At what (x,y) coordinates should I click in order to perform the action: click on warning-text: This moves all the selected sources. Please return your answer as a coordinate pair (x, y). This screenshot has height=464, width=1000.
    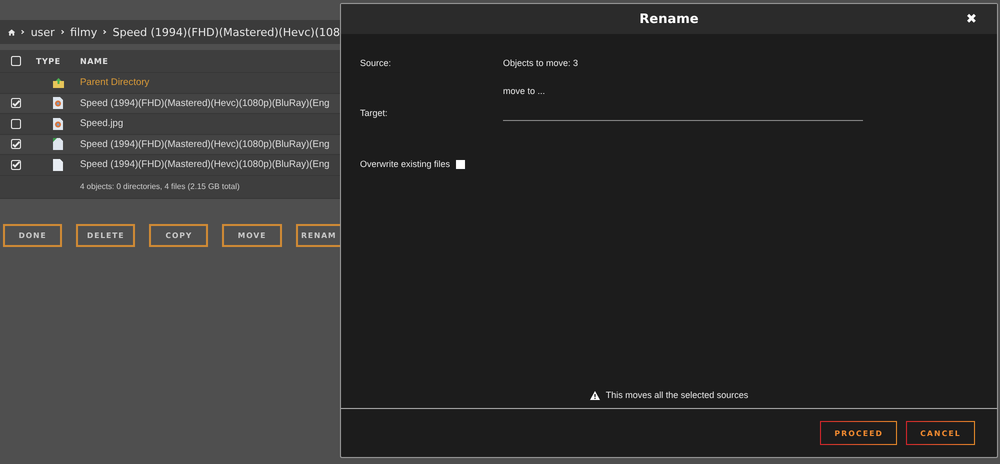
    Looking at the image, I should click on (677, 395).